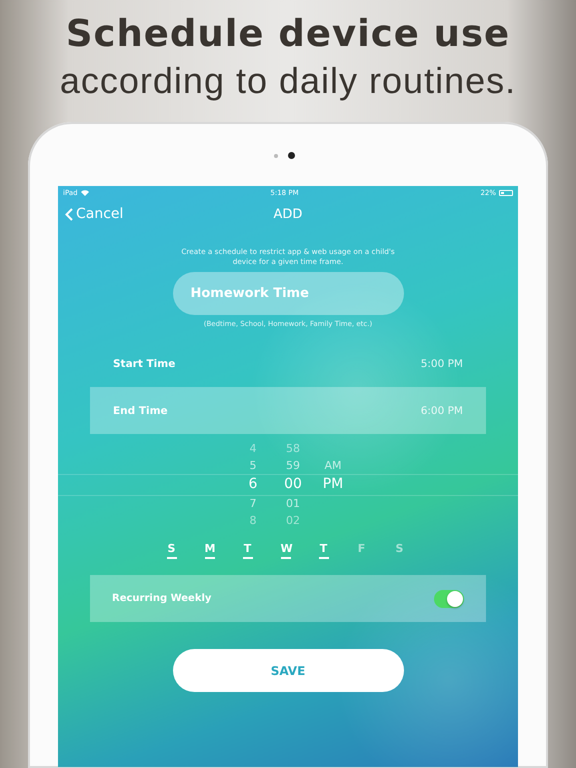  I want to click on battery-icon, so click(506, 193).